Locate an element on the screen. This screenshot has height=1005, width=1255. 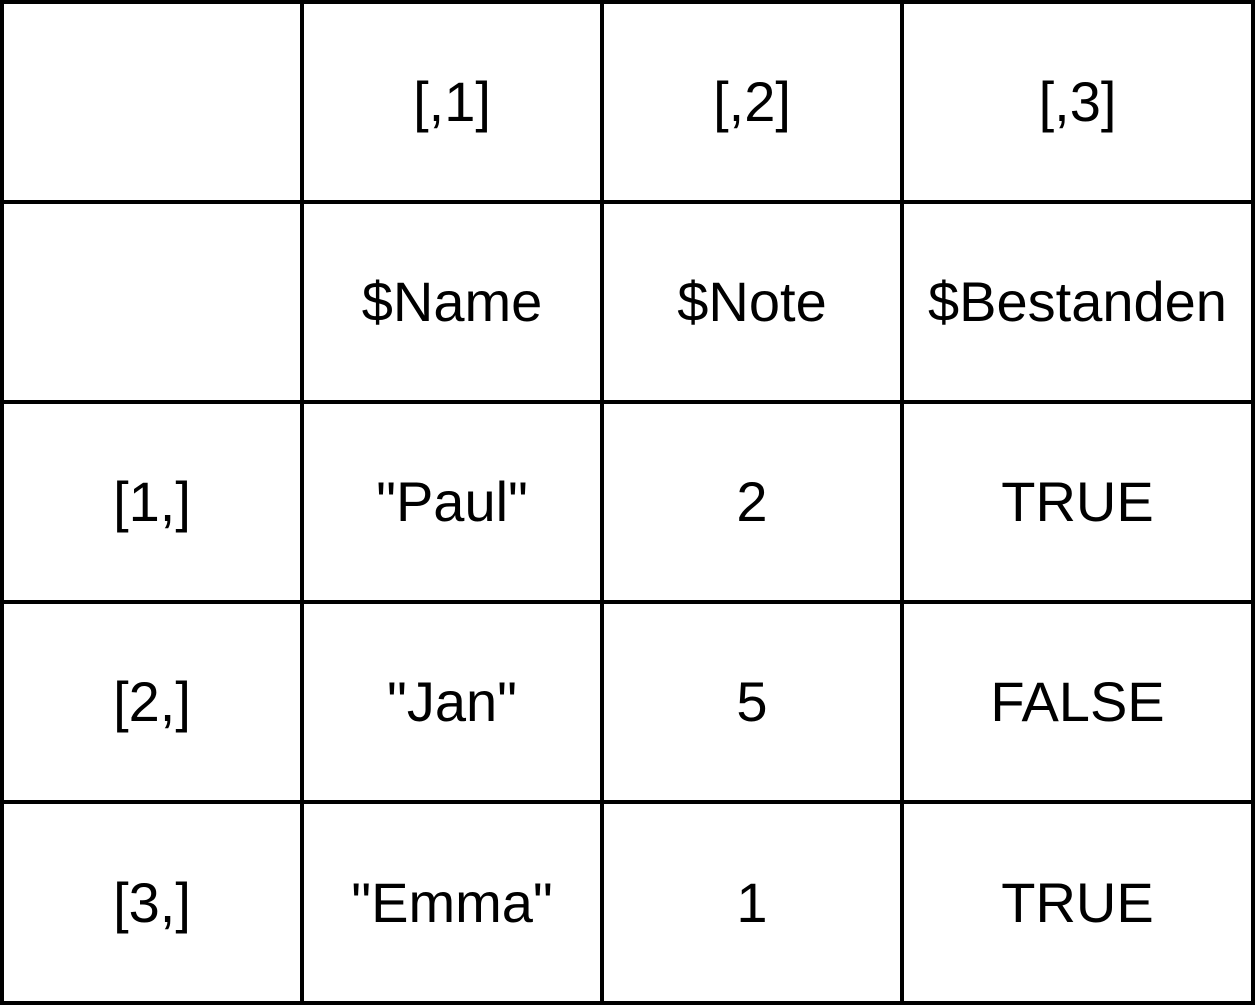
corner-cell-top is located at coordinates (152, 102).